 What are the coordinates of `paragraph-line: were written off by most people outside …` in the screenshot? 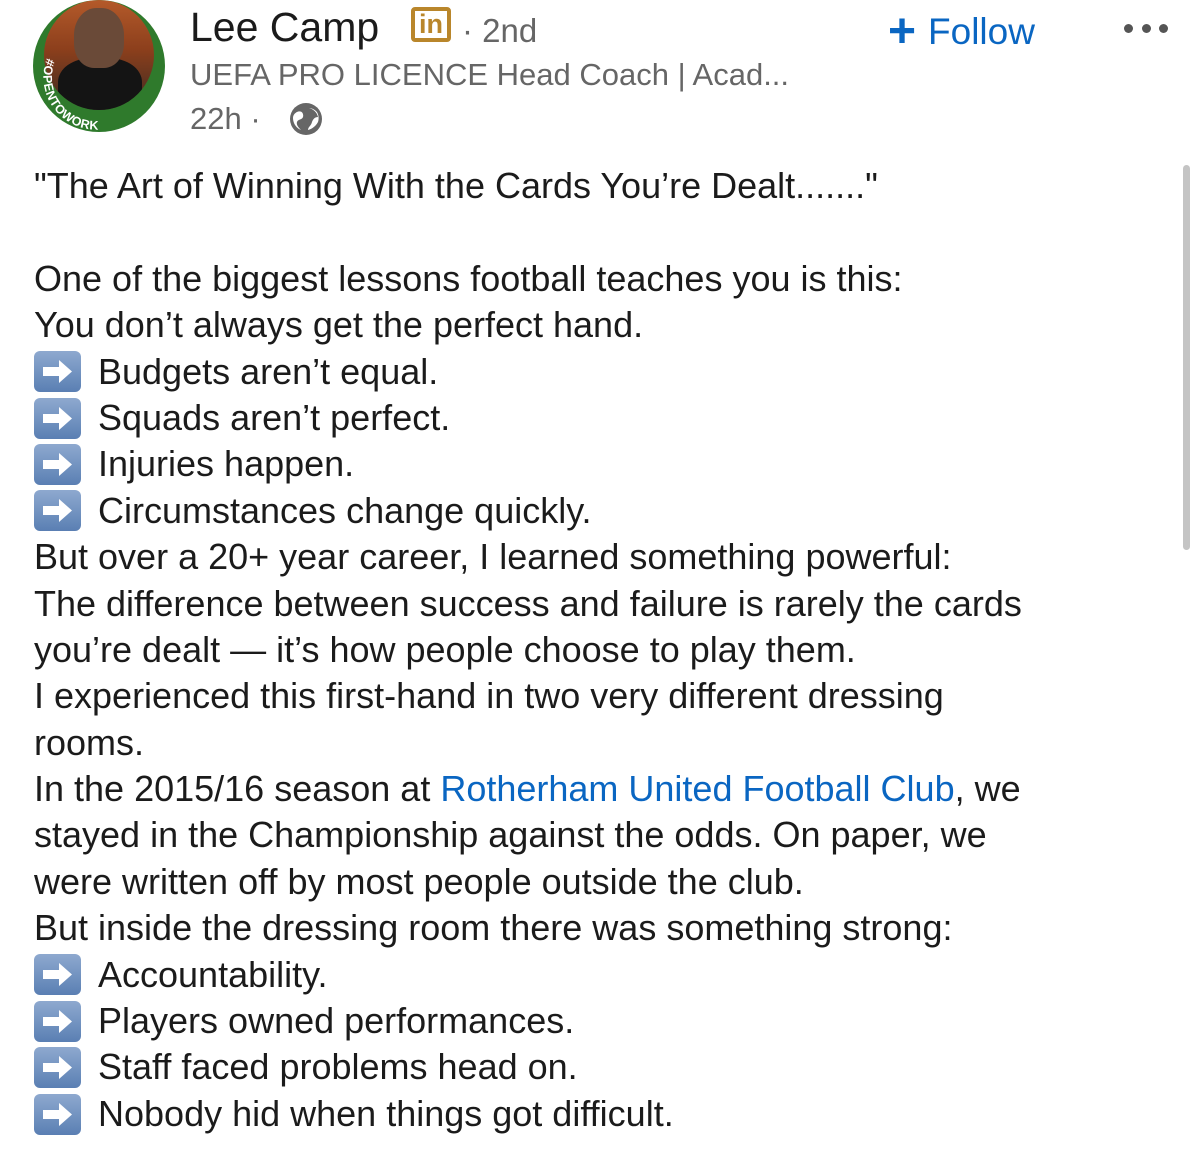 It's located at (419, 881).